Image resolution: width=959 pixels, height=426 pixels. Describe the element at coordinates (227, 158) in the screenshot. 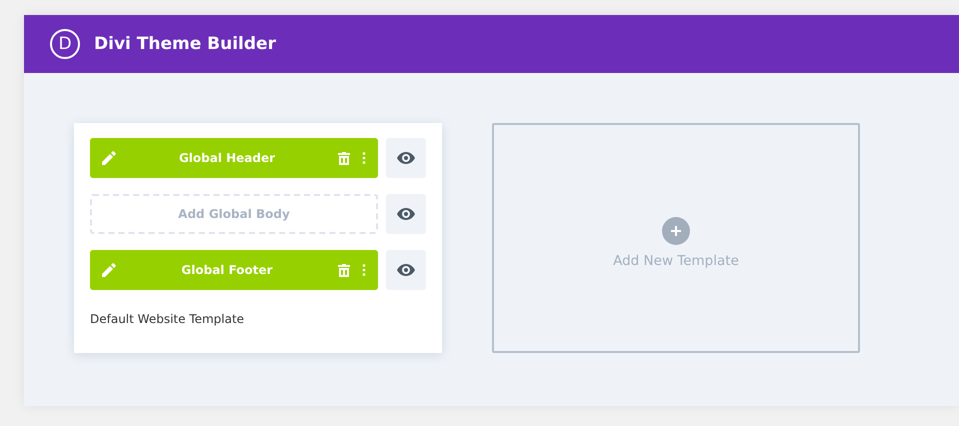

I see `area-label: Global Header` at that location.